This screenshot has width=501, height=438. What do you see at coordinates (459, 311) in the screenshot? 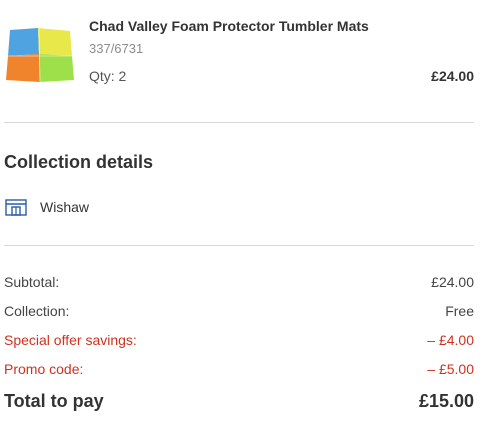
I see `collection-cost-value: Free` at bounding box center [459, 311].